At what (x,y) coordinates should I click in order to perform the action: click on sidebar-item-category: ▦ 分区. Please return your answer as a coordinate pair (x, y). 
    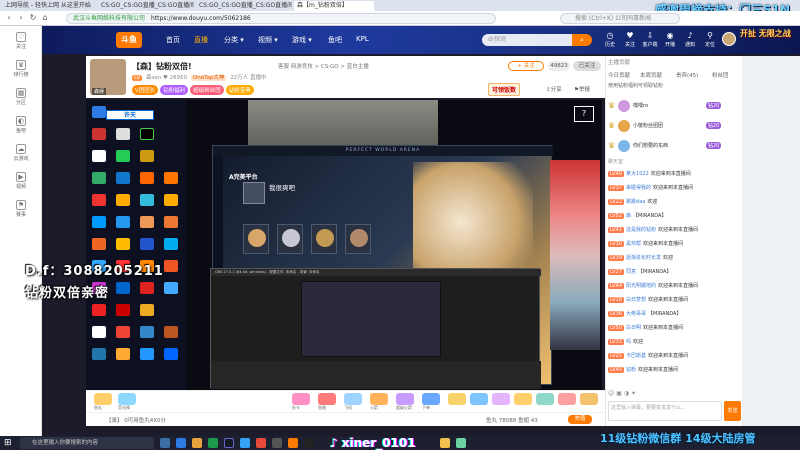
    Looking at the image, I should click on (21, 97).